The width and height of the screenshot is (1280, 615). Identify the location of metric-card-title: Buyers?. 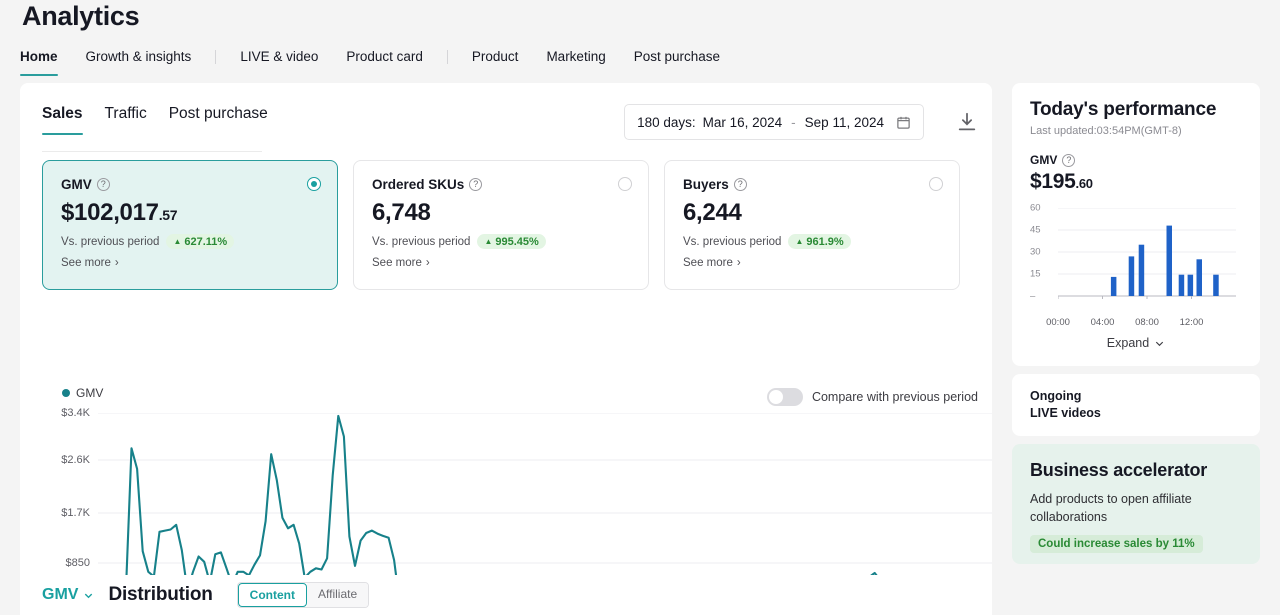
(812, 184).